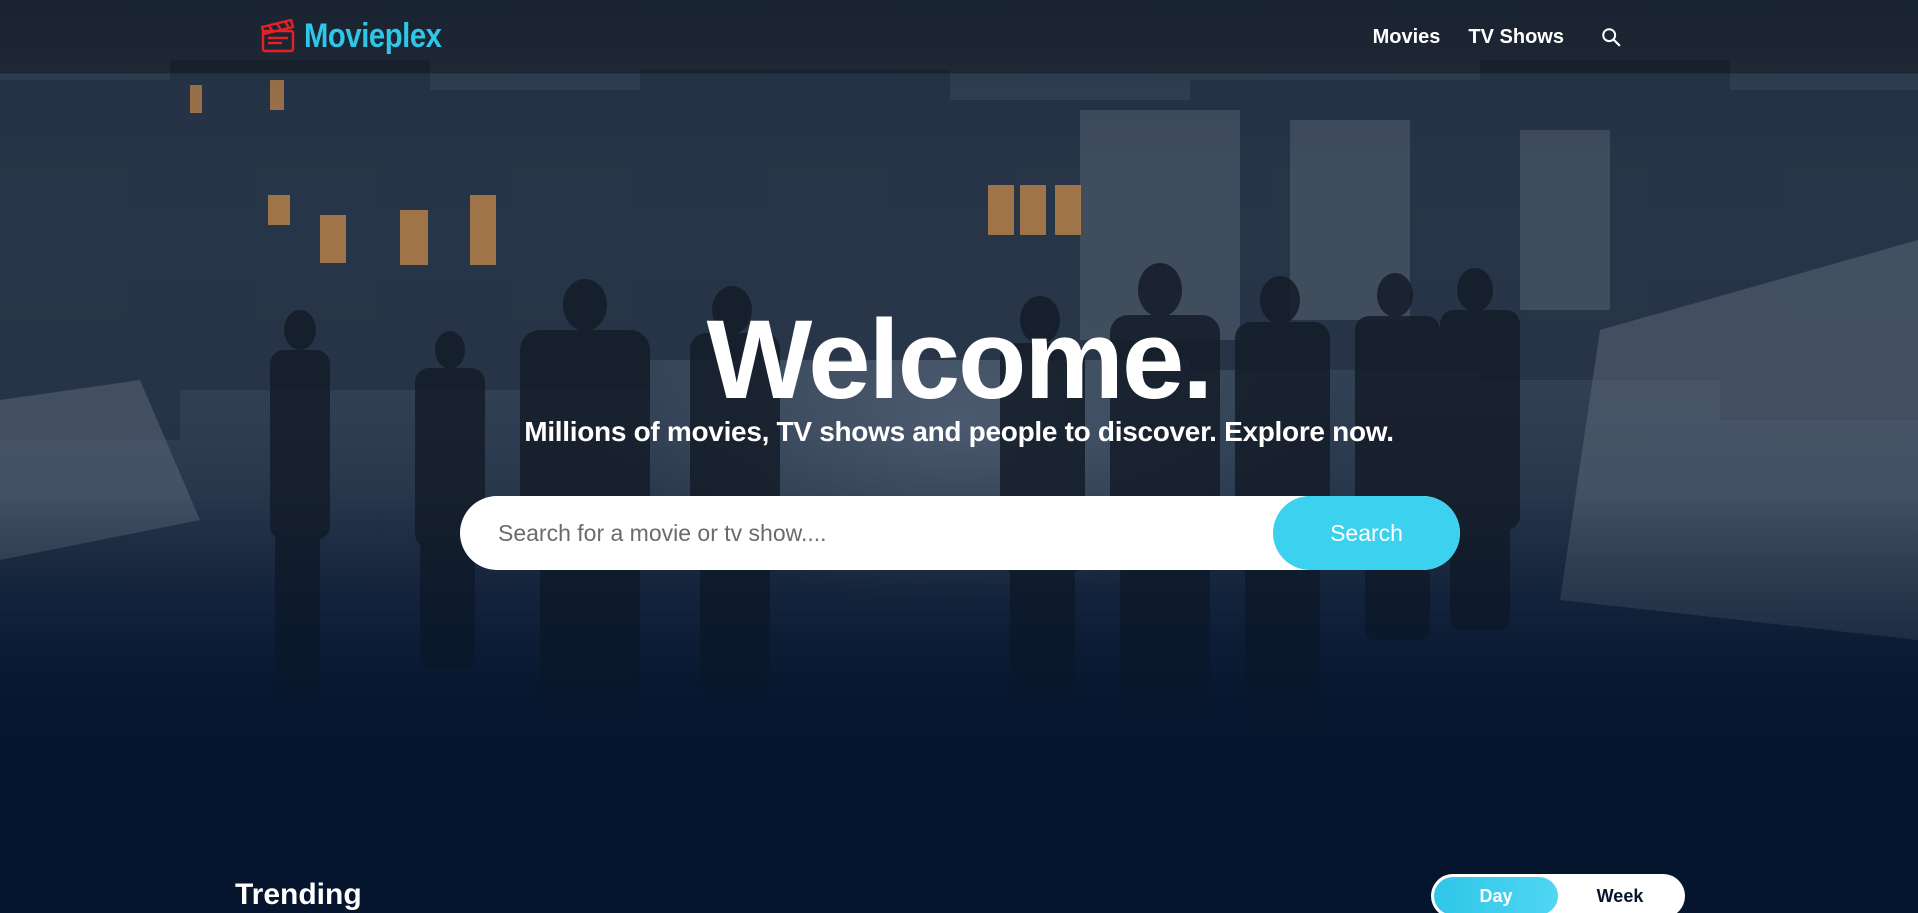  What do you see at coordinates (866, 533) in the screenshot?
I see `search-input` at bounding box center [866, 533].